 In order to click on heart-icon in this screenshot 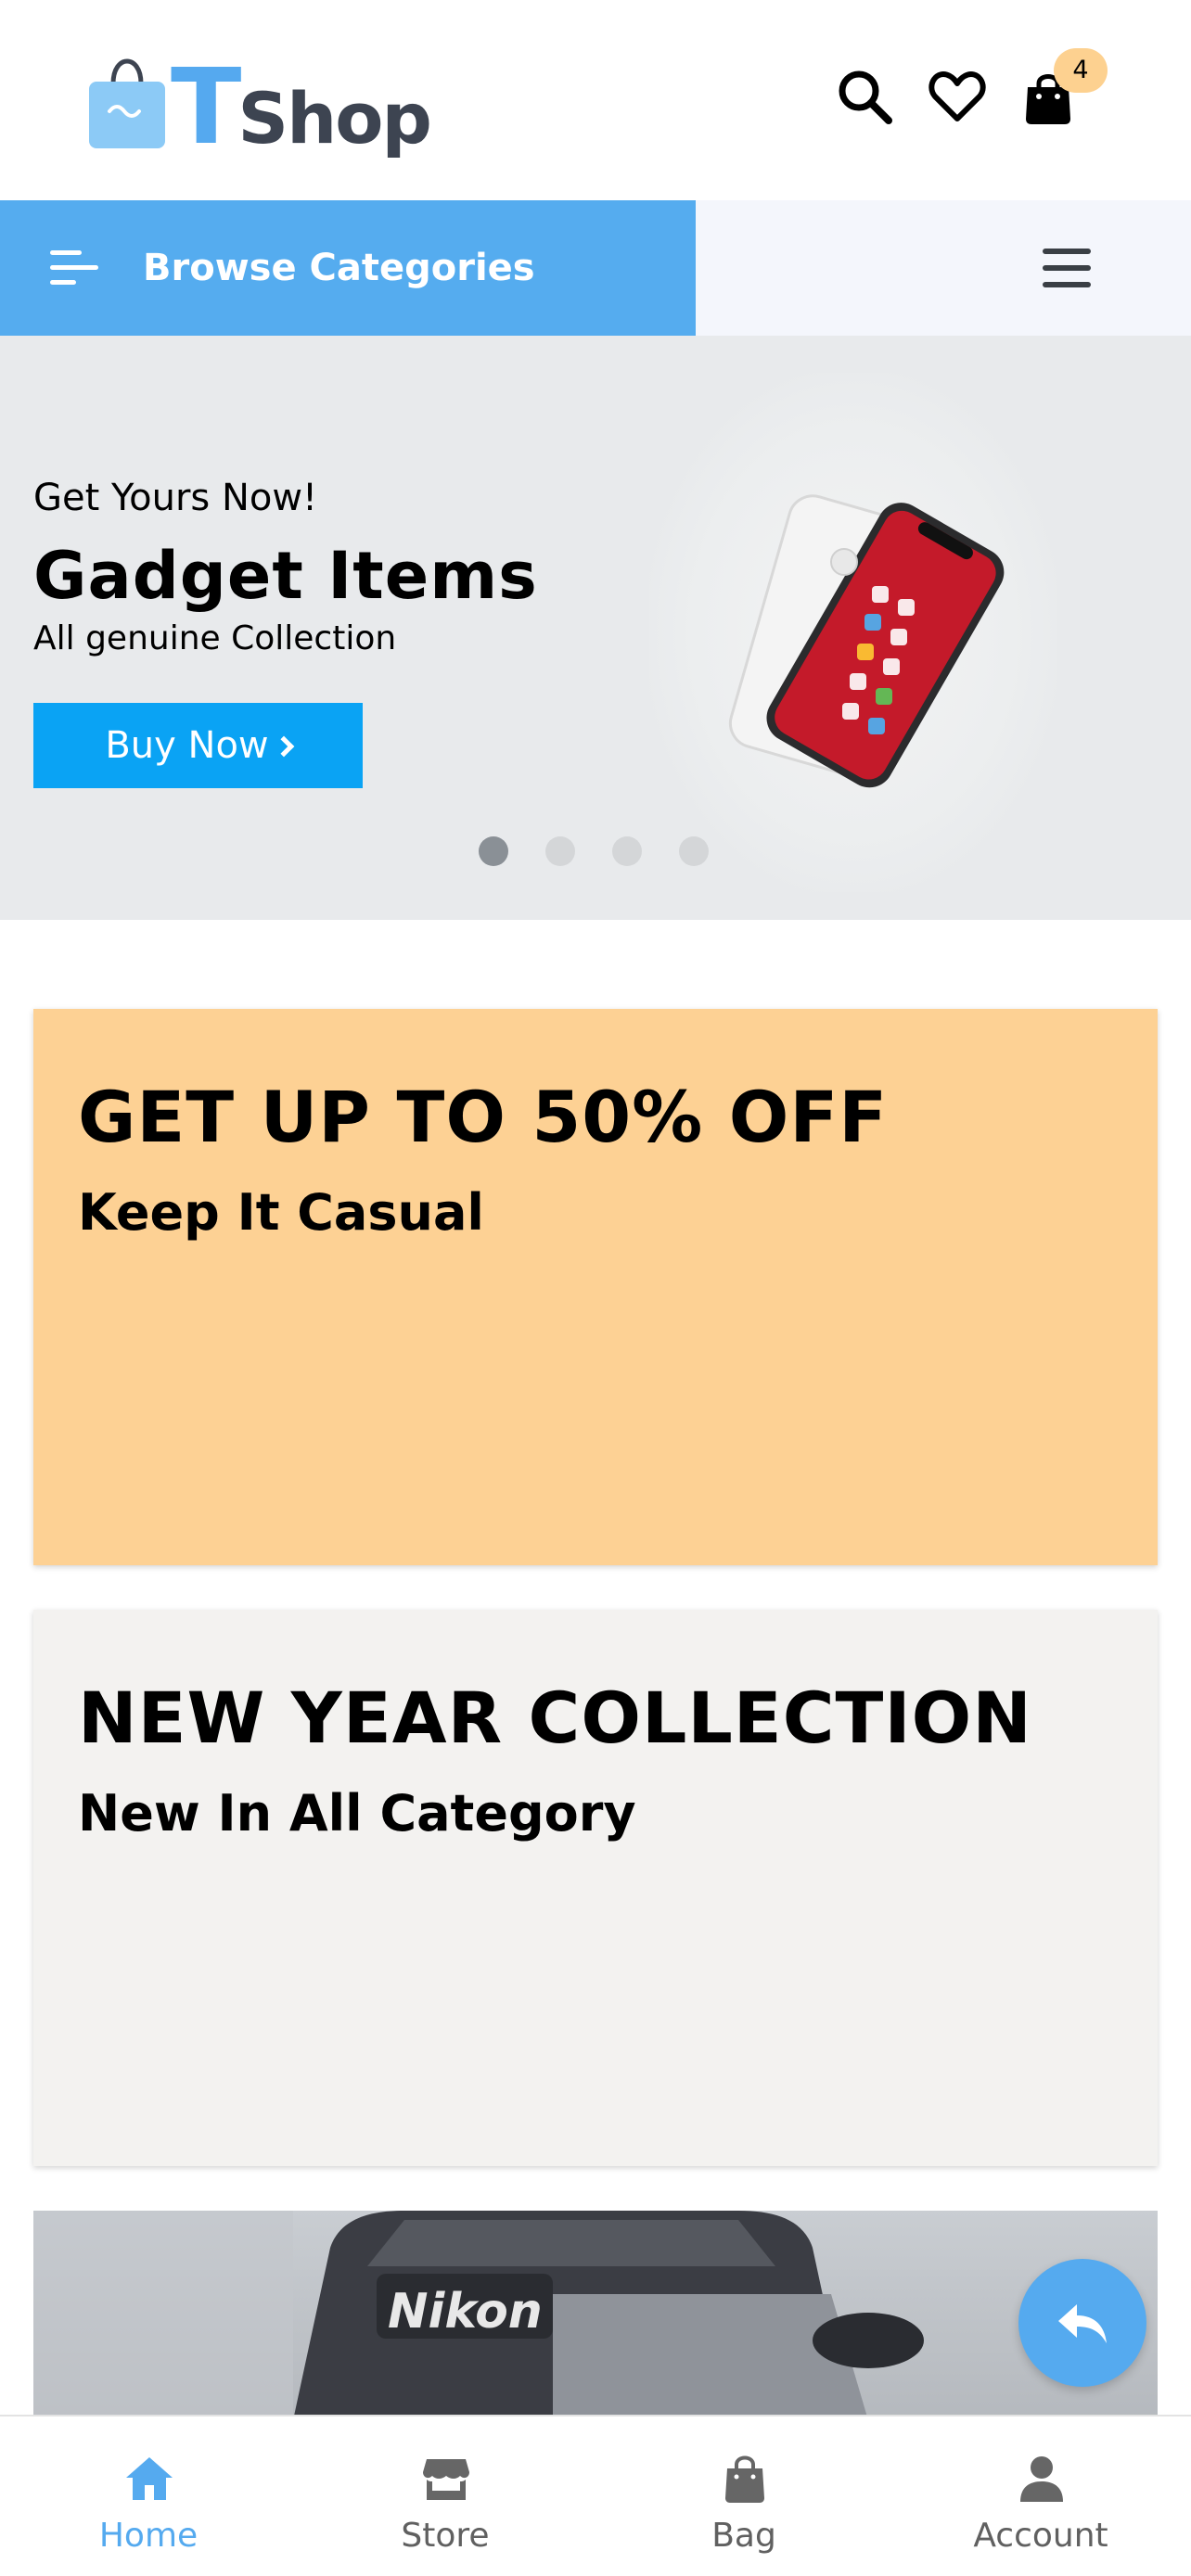, I will do `click(958, 97)`.